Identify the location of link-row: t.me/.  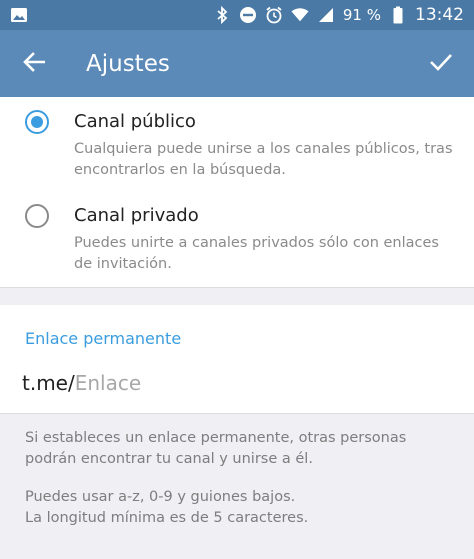
(198, 383).